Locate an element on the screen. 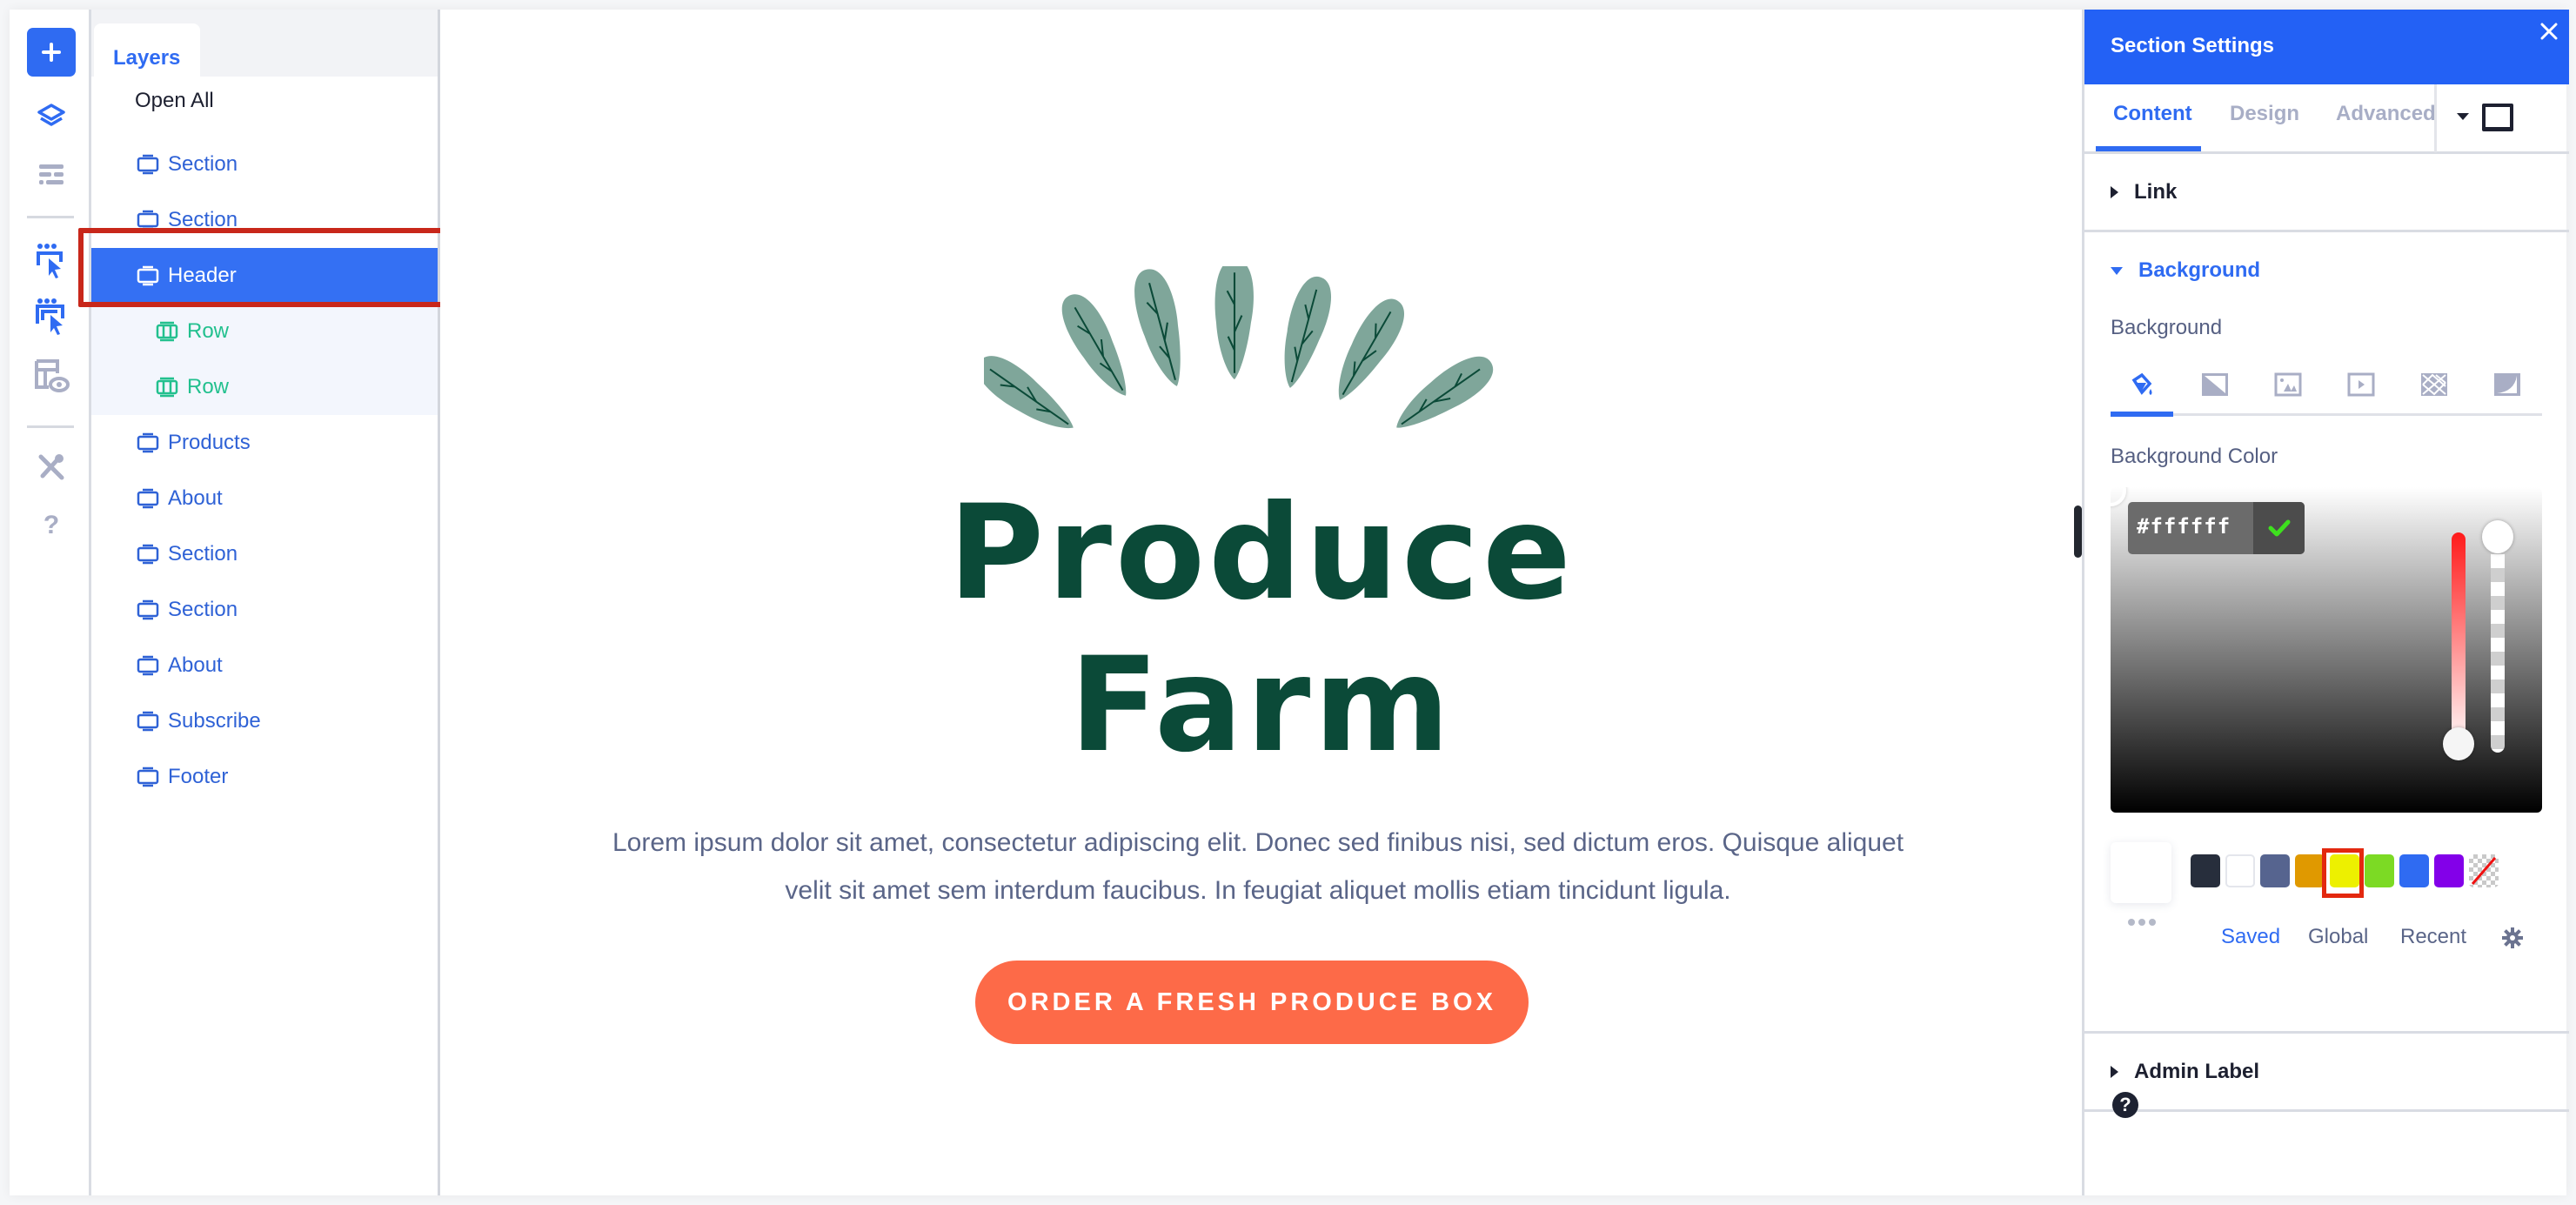 The width and height of the screenshot is (2576, 1205). layer-item-footer: Footer is located at coordinates (264, 777).